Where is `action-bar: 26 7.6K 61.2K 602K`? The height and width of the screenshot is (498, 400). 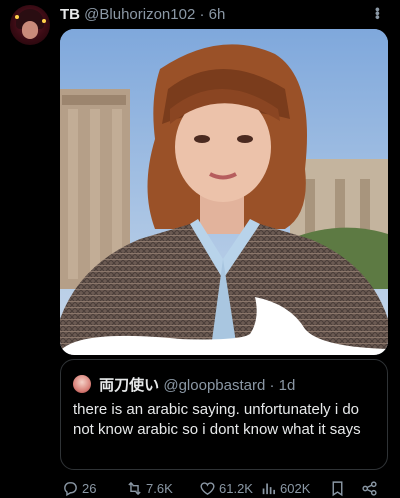
action-bar: 26 7.6K 61.2K 602K is located at coordinates (222, 489).